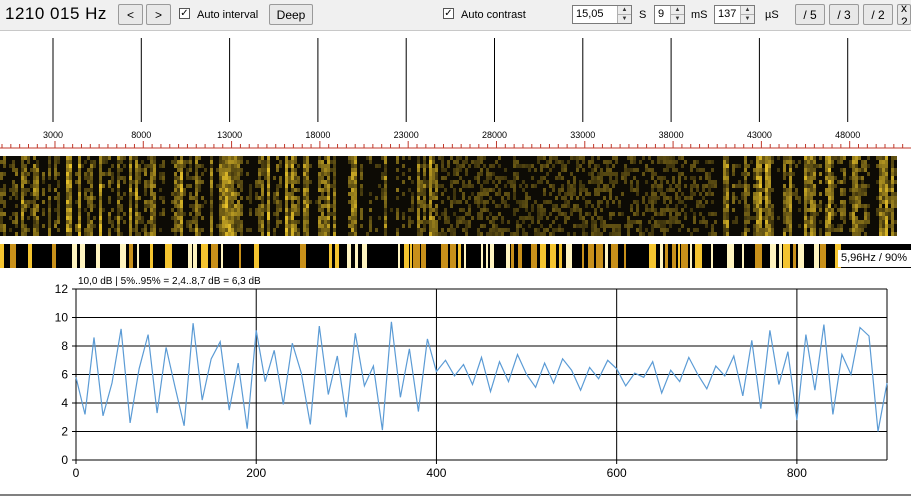 Image resolution: width=911 pixels, height=498 pixels. I want to click on multiply-2-button: x 2, so click(904, 14).